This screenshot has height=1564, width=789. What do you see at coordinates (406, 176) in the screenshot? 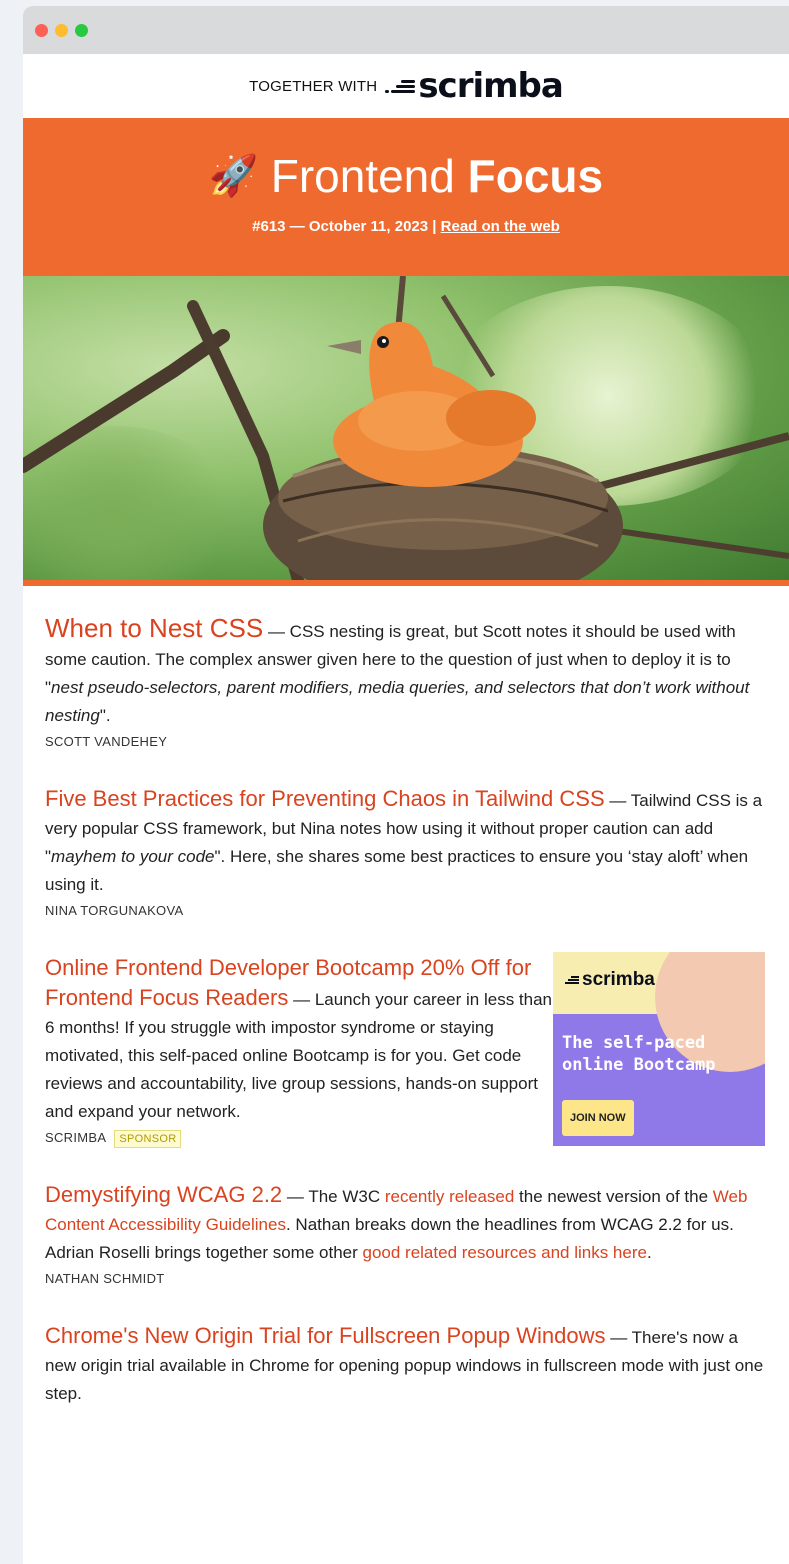
I see `newsletter-title: 🚀 Frontend Focus` at bounding box center [406, 176].